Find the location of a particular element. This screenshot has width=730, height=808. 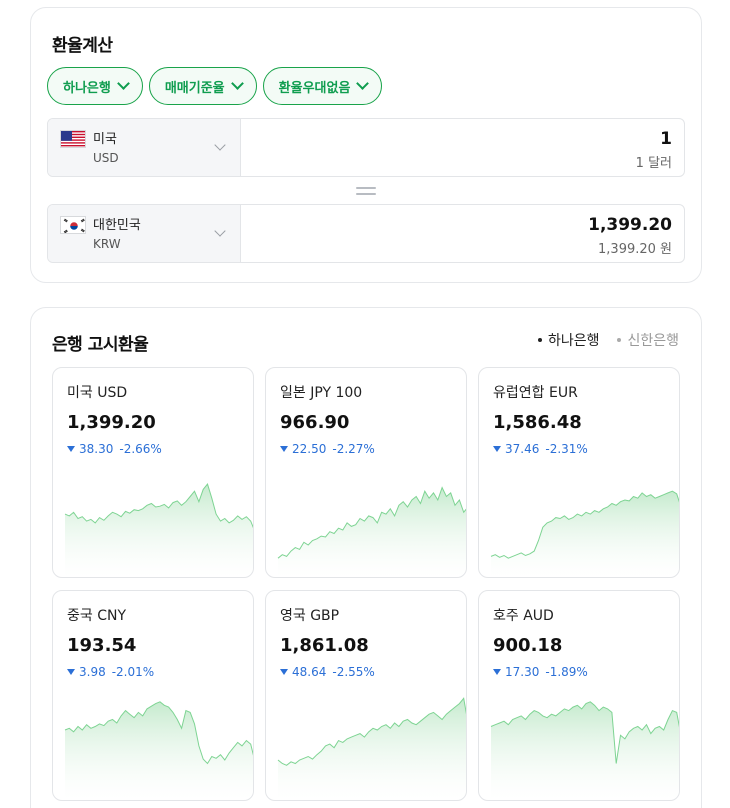

equals-icon is located at coordinates (366, 191).